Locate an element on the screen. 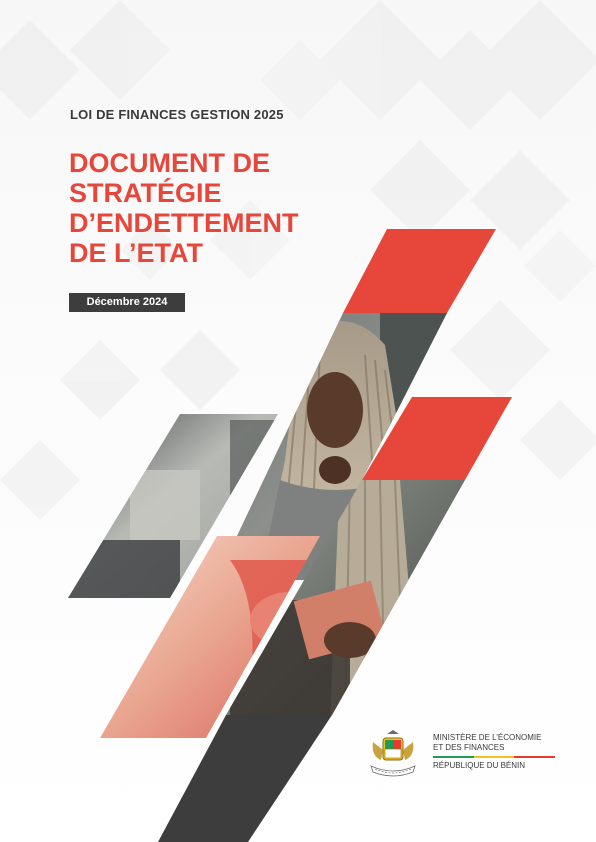  republic-name: RÉPUBLIQUE DU BÉNIN is located at coordinates (479, 765).